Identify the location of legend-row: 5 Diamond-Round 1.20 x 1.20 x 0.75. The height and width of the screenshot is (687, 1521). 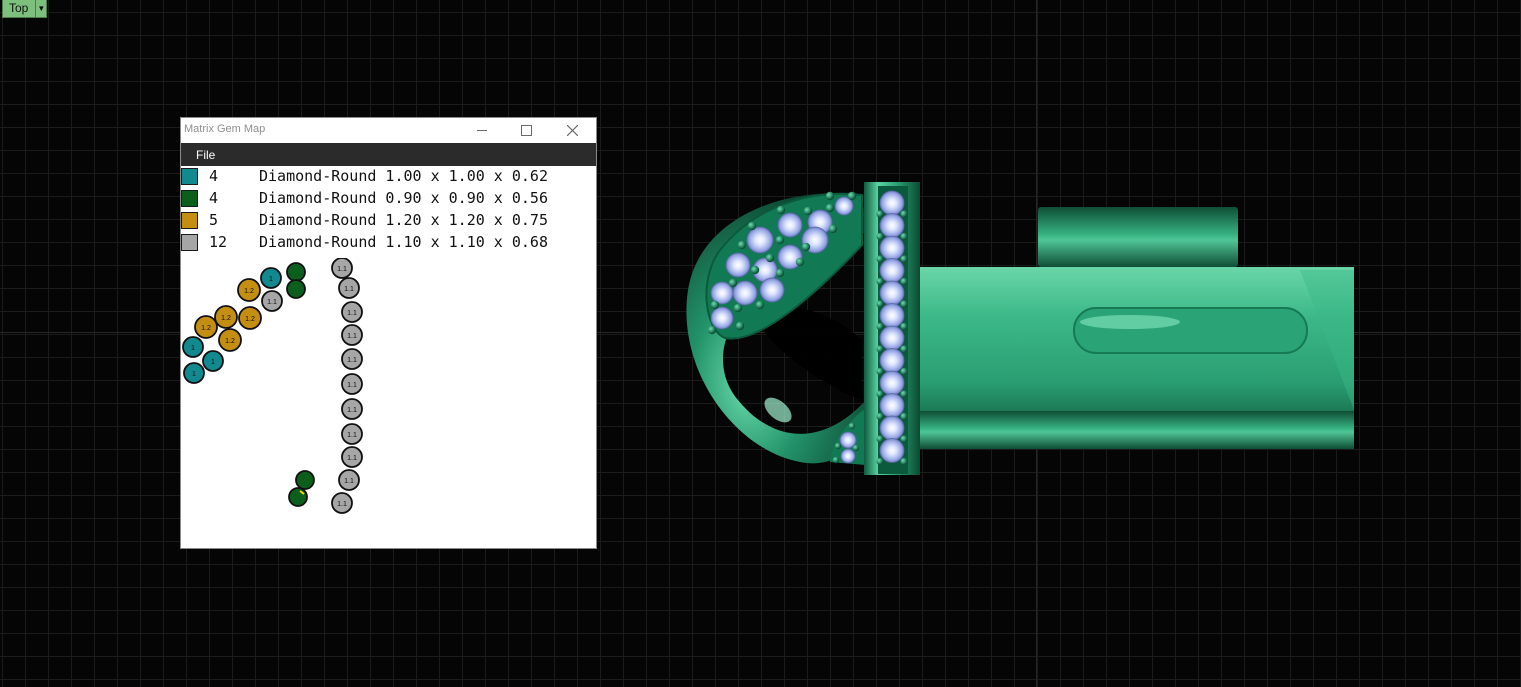
(388, 221).